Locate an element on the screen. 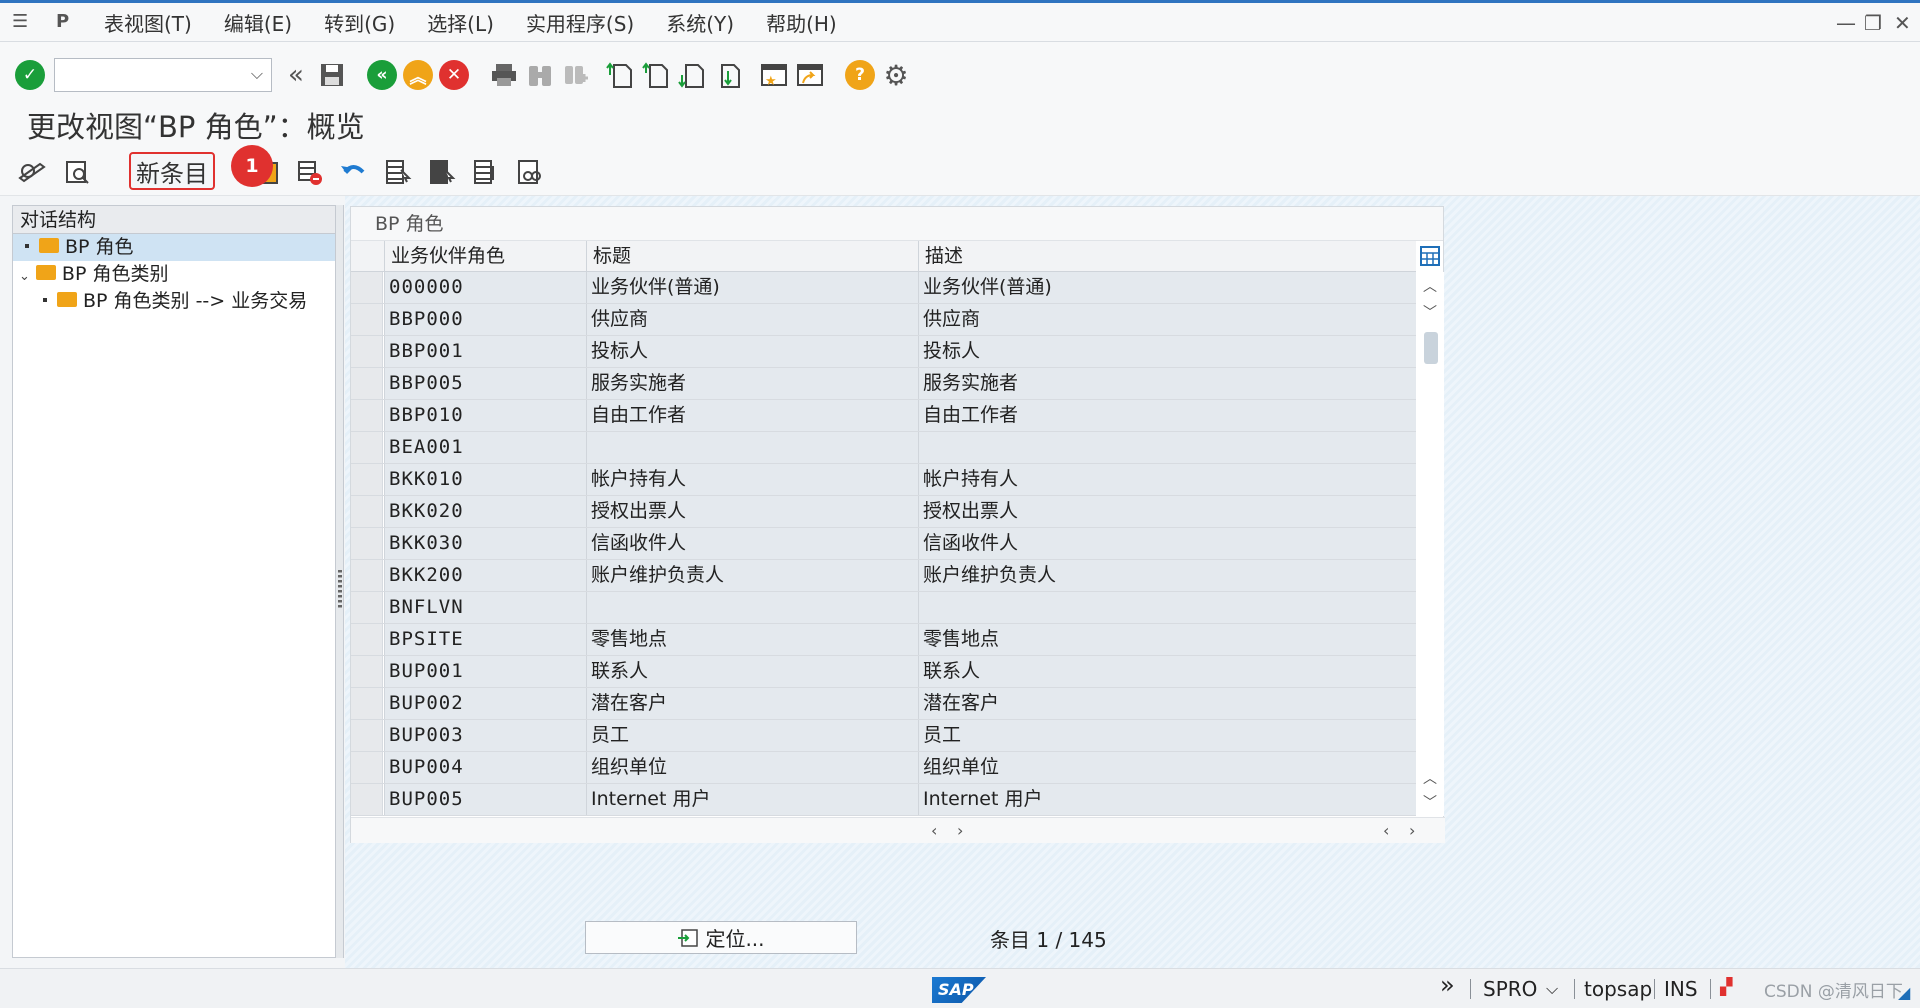  print-list-icon is located at coordinates (530, 172).